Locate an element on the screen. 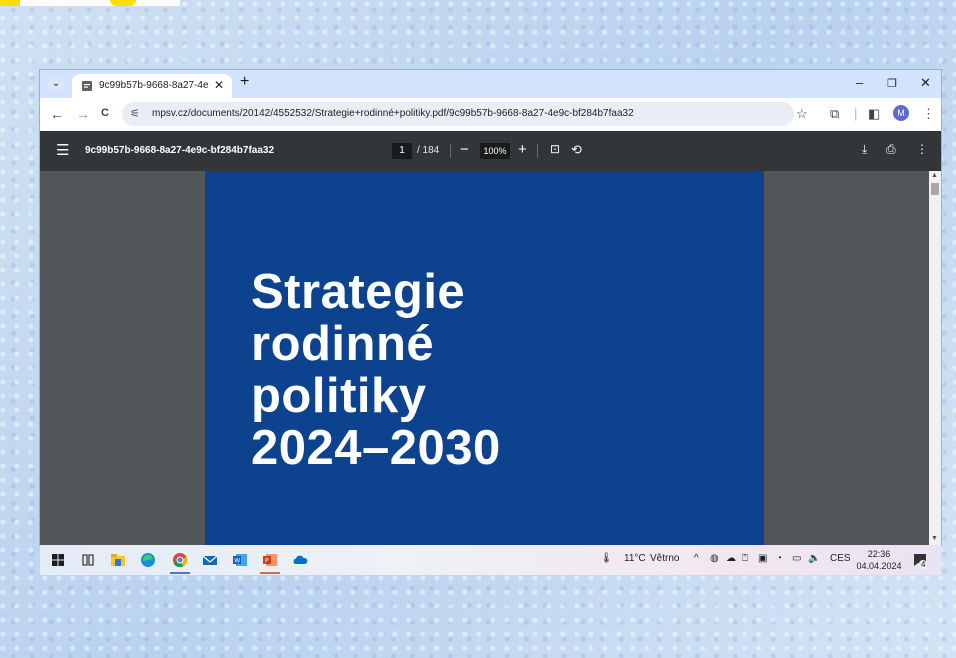  tab-search-dropdown: ⌄ is located at coordinates (56, 84).